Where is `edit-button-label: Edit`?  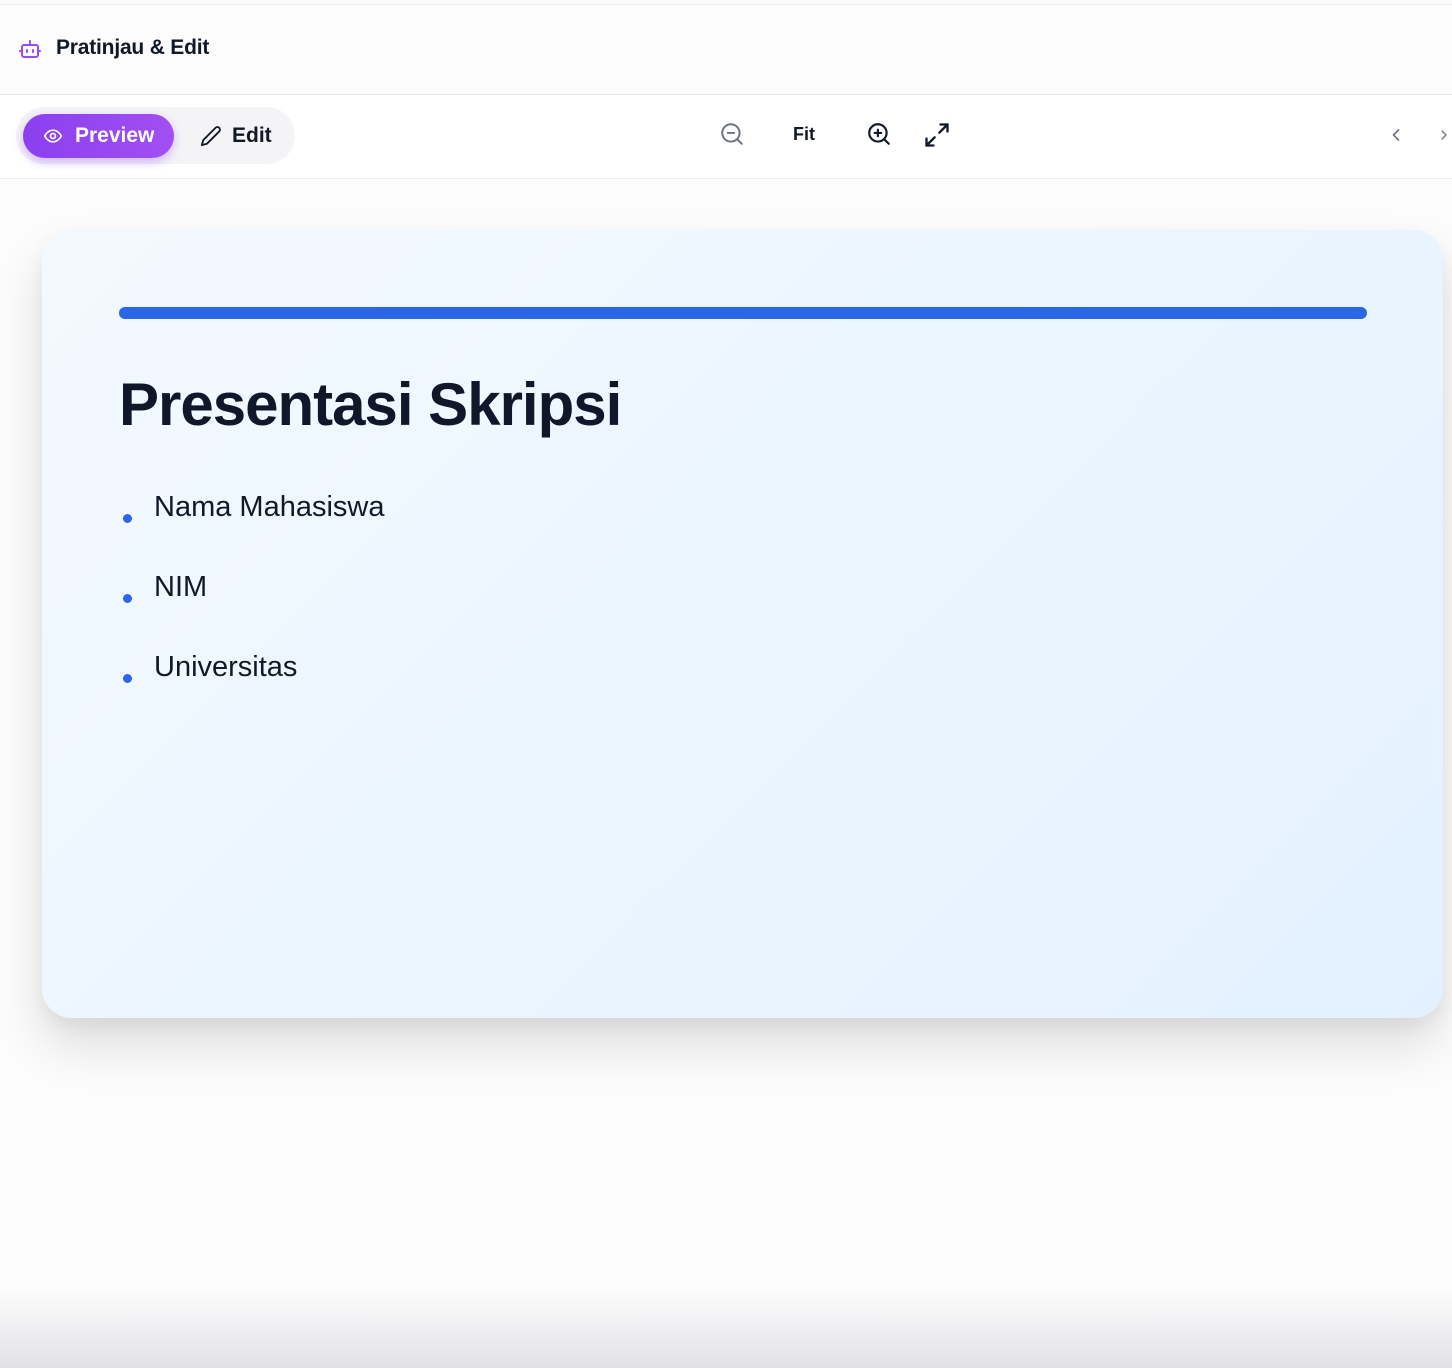 edit-button-label: Edit is located at coordinates (252, 135).